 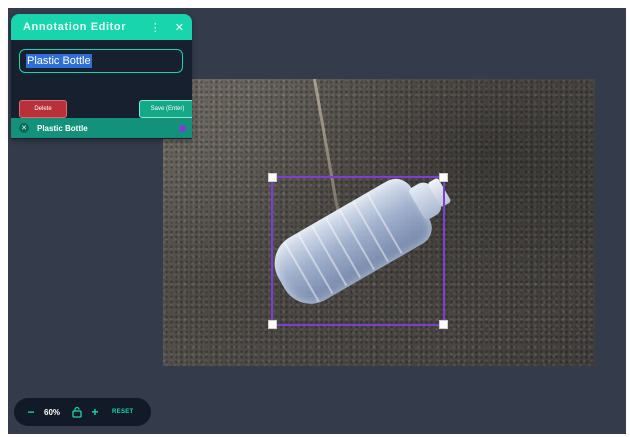 I want to click on bounding-box, so click(x=358, y=251).